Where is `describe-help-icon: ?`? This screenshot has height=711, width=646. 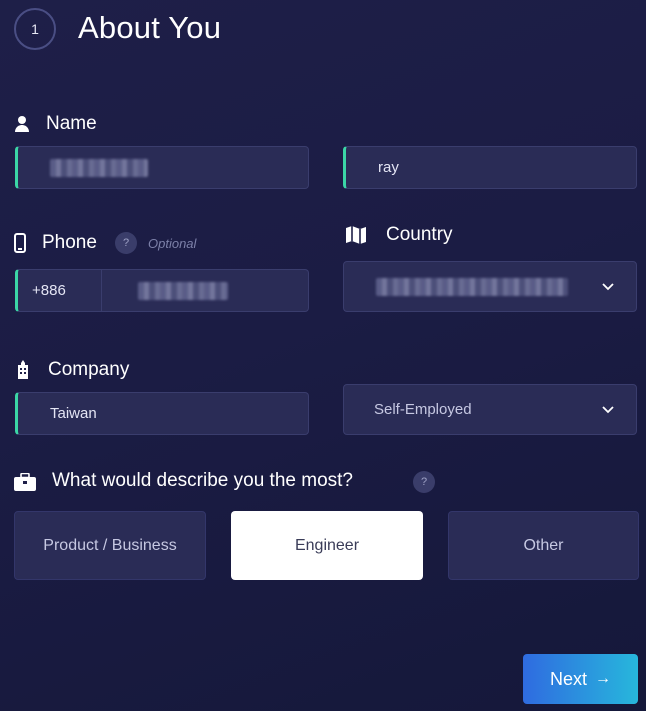
describe-help-icon: ? is located at coordinates (424, 482).